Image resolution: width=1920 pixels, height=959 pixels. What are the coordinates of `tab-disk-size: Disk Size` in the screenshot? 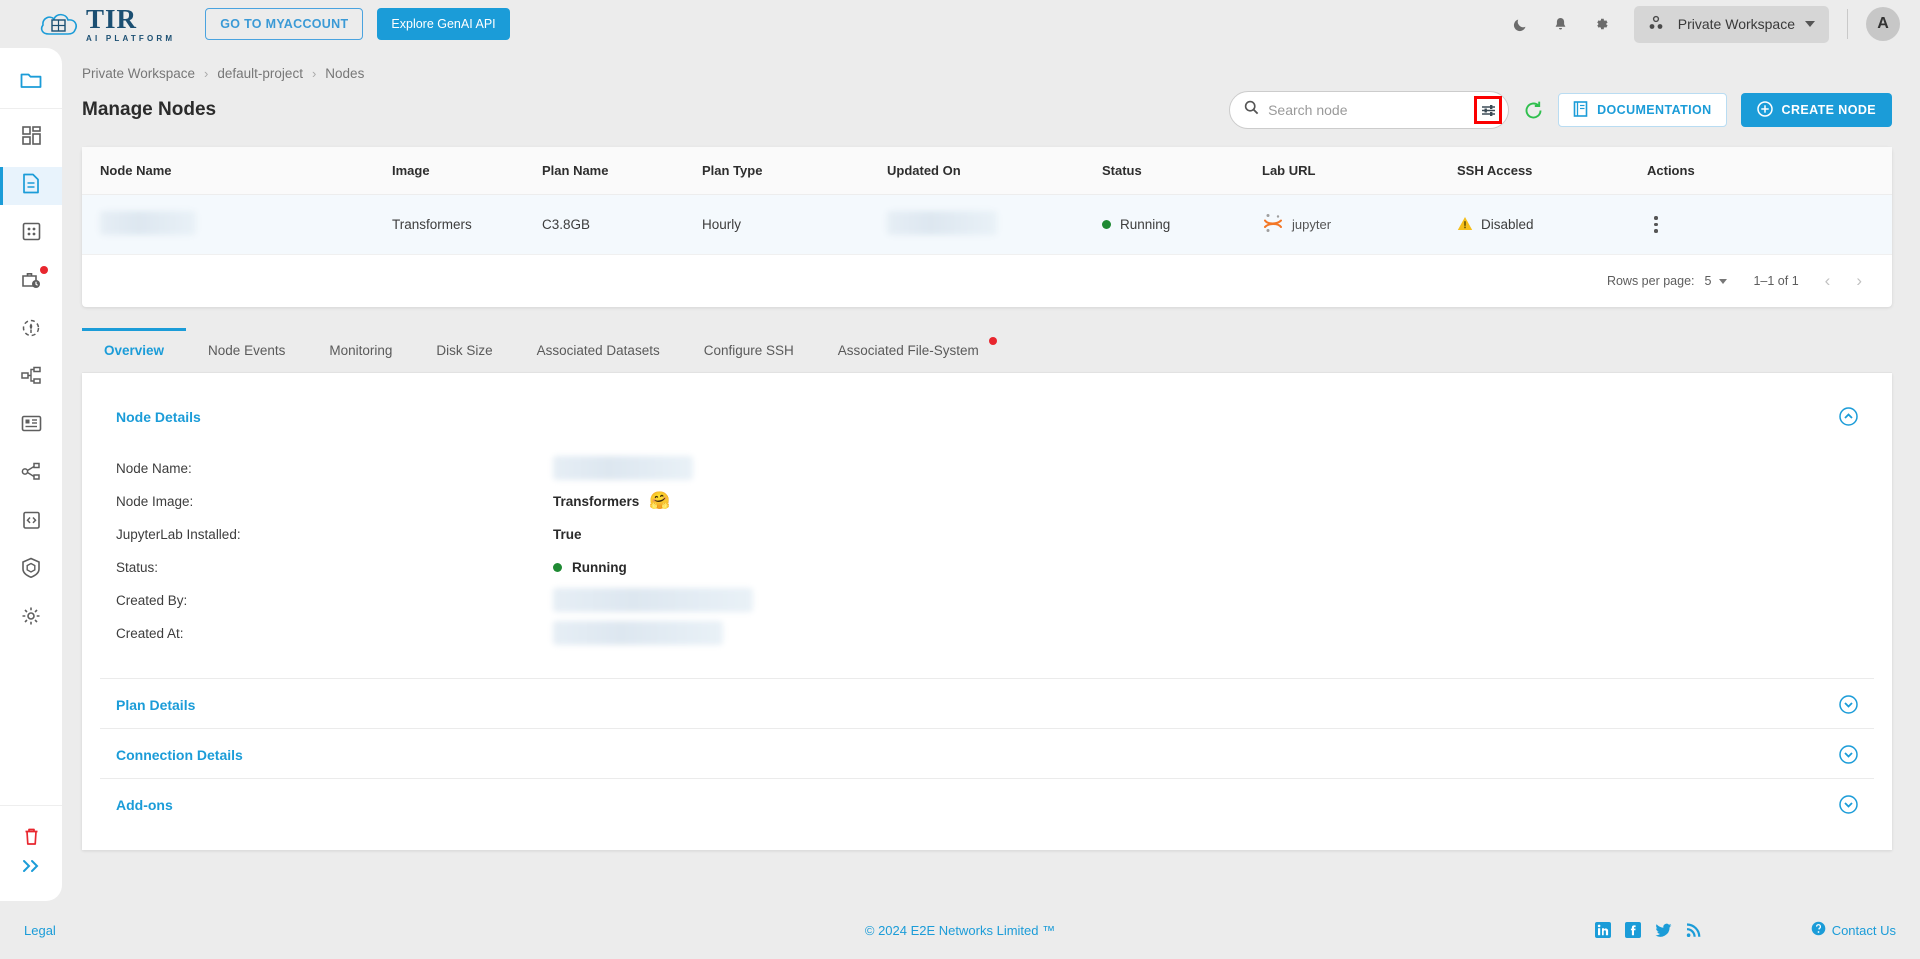 It's located at (464, 350).